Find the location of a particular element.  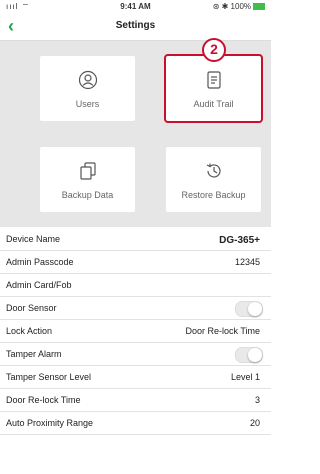

backup-data-tile-label: Backup Data is located at coordinates (87, 195).